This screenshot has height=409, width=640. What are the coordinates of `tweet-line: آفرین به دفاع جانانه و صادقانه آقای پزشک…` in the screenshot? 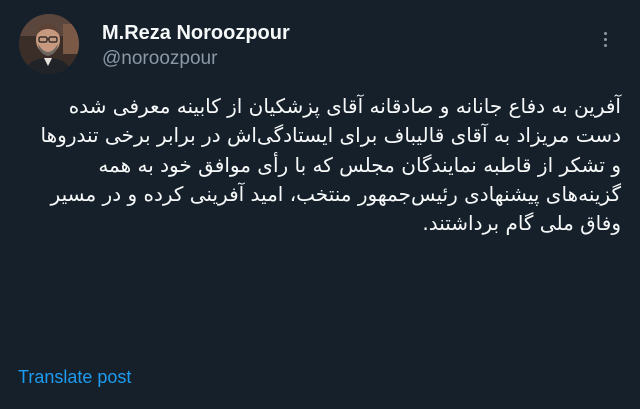 It's located at (344, 106).